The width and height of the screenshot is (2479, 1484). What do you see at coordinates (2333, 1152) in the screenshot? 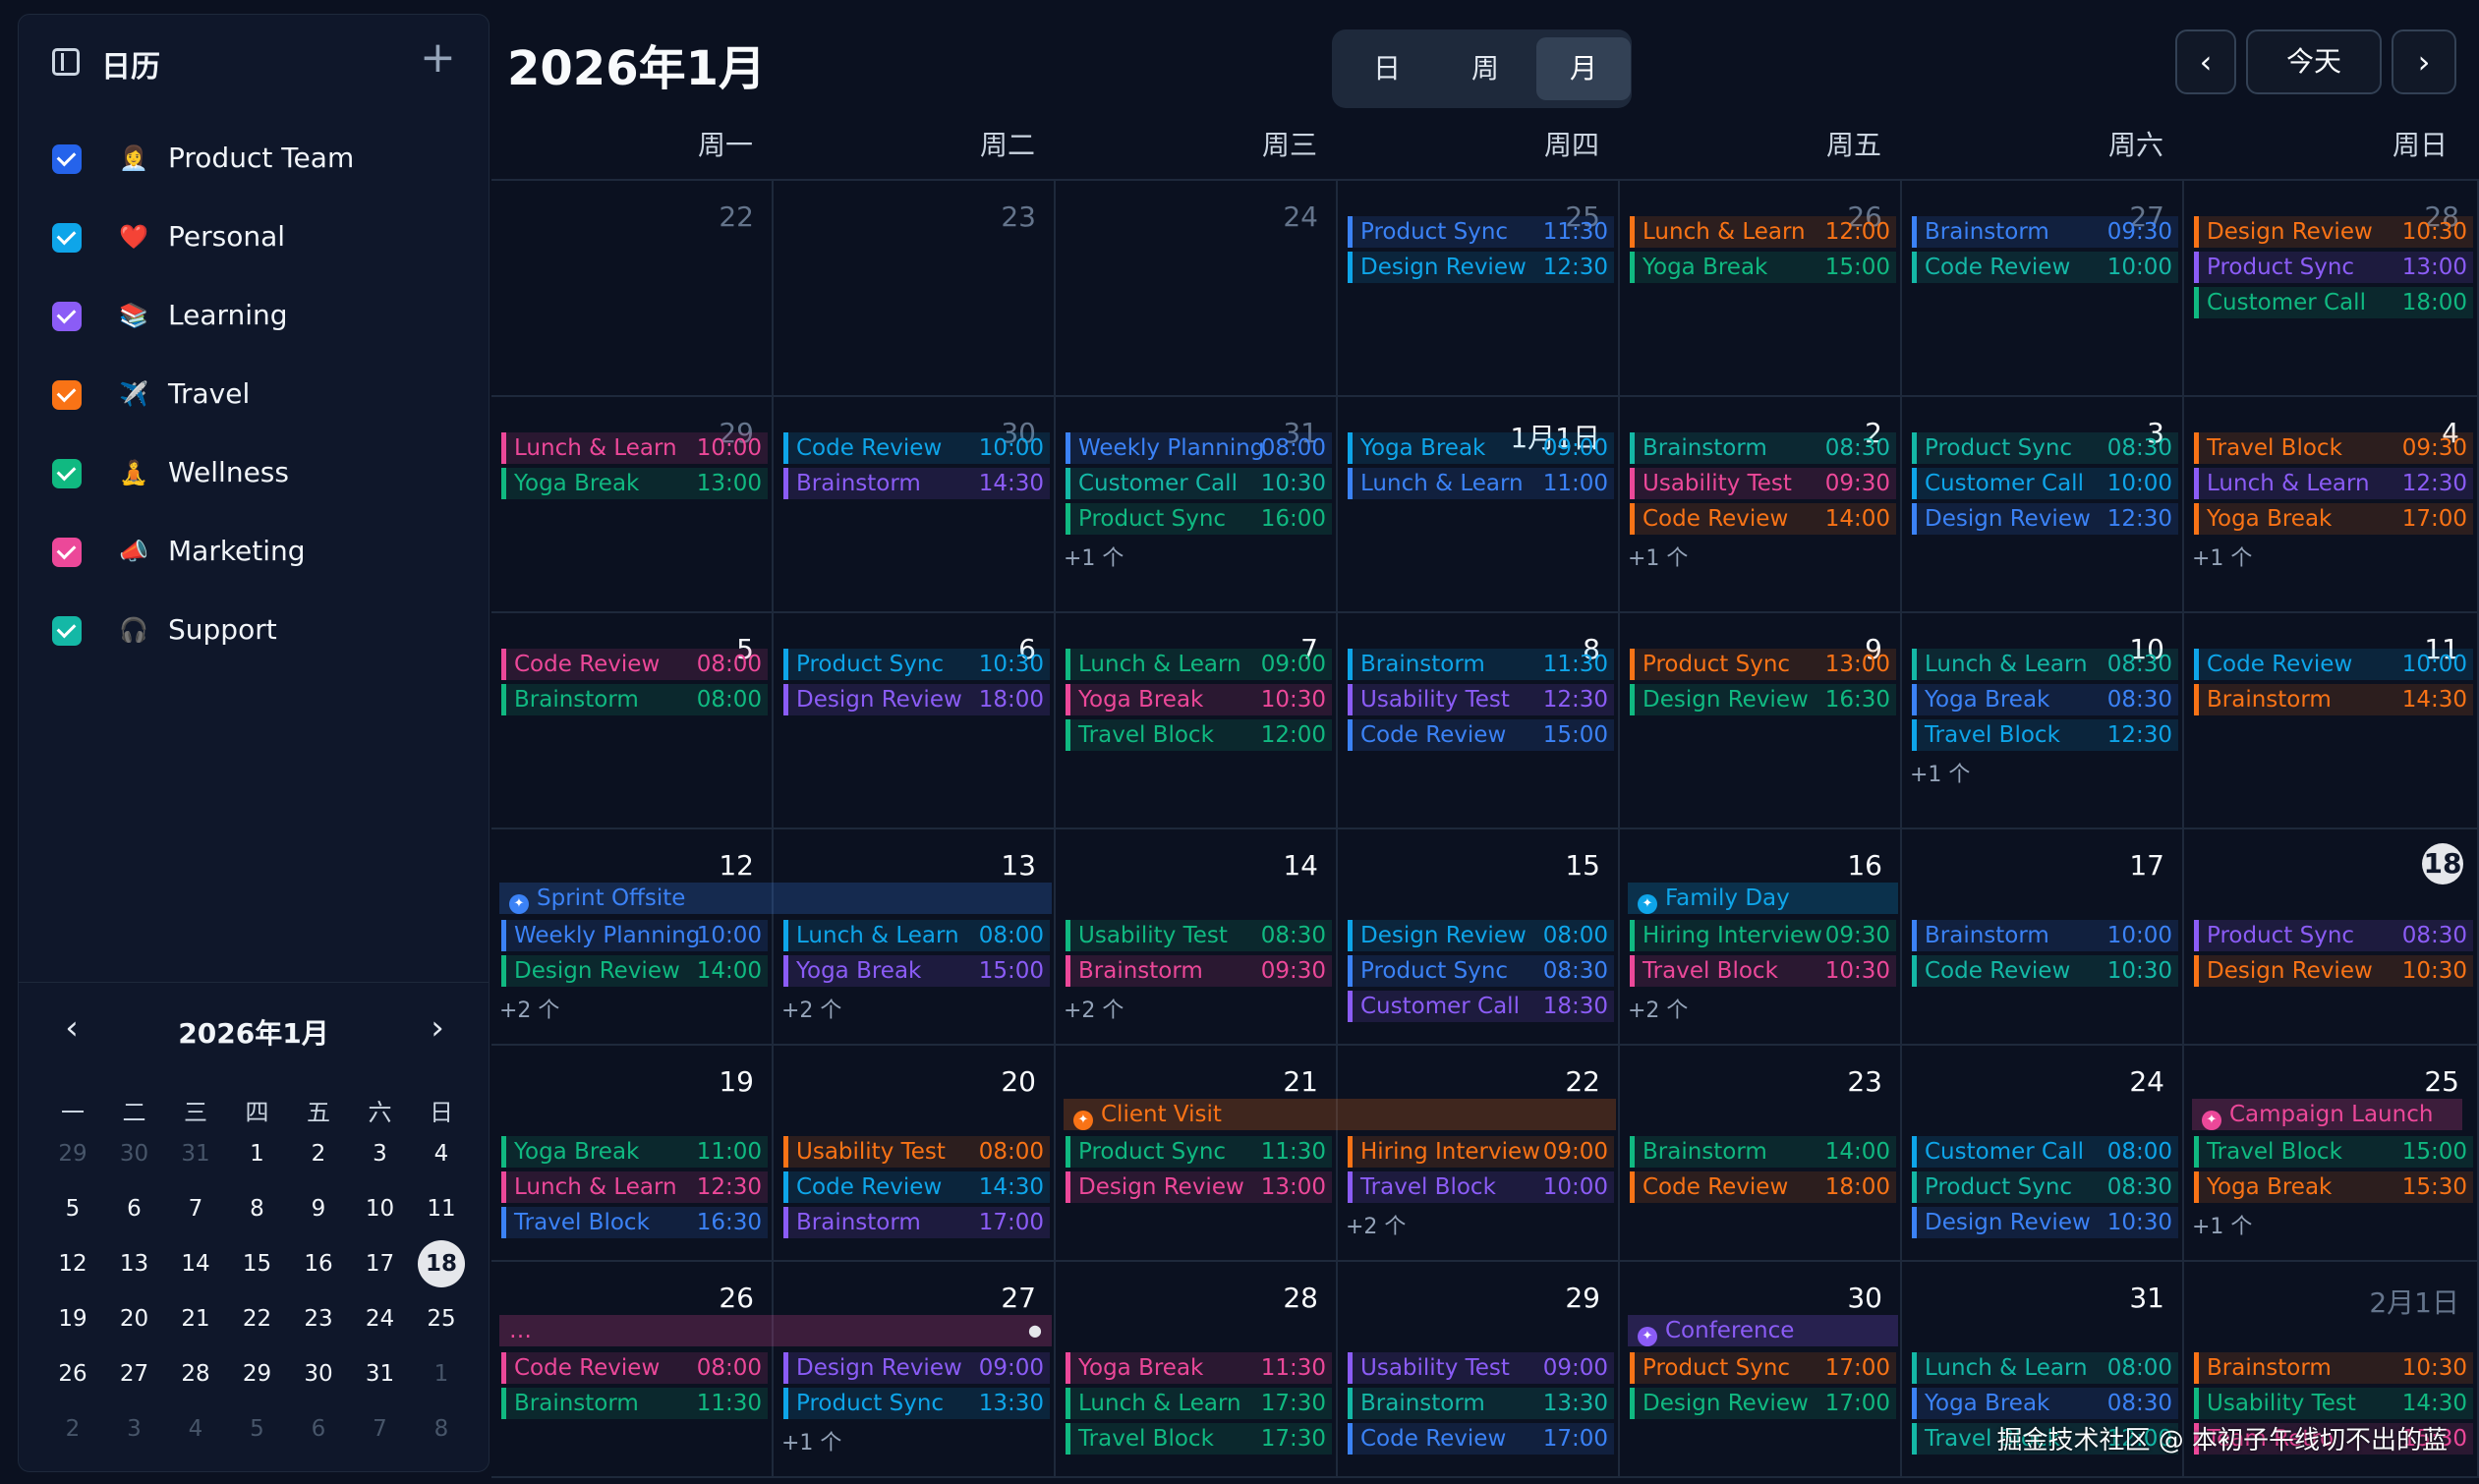
I see `event-chip: Travel Block 15:00` at bounding box center [2333, 1152].